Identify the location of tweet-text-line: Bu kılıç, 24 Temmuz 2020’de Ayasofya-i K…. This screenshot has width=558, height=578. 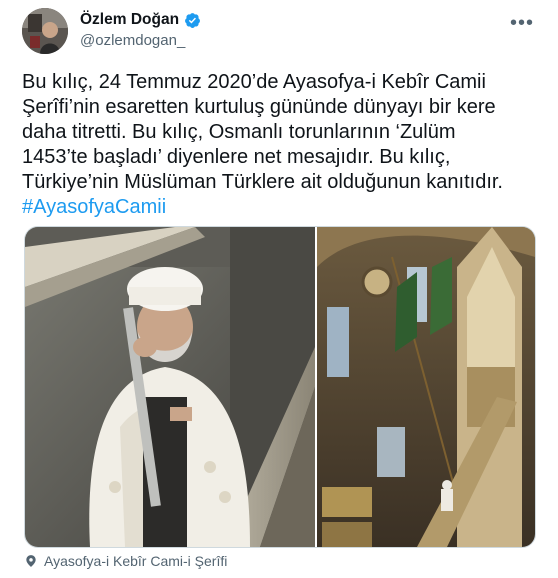
(254, 82).